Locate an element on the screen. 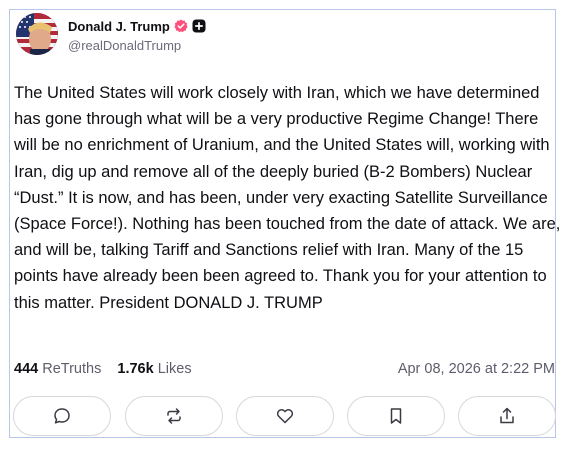 Image resolution: width=567 pixels, height=449 pixels. comment-icon is located at coordinates (62, 416).